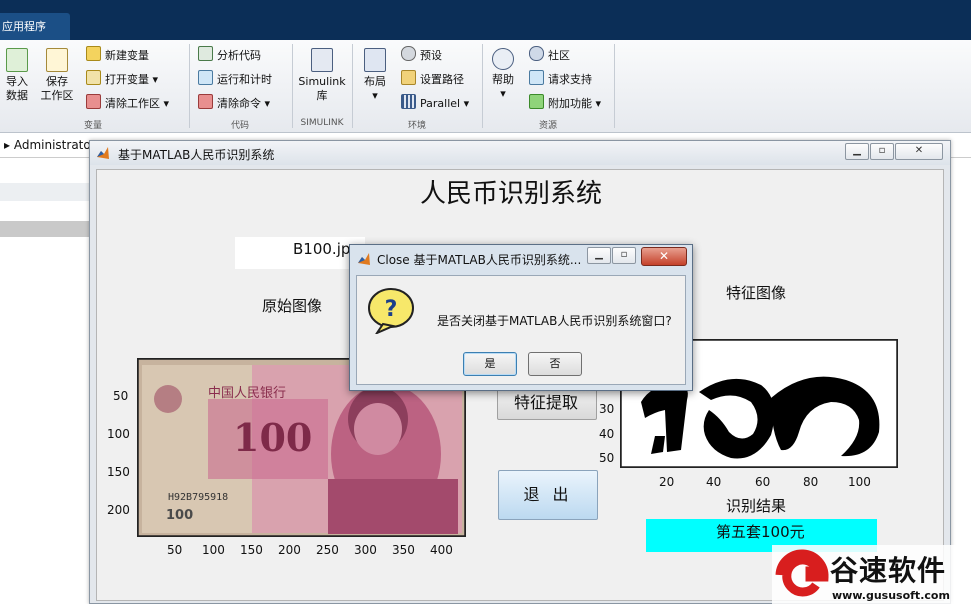  Describe the element at coordinates (175, 550) in the screenshot. I see `axes1-xtick: 50` at that location.